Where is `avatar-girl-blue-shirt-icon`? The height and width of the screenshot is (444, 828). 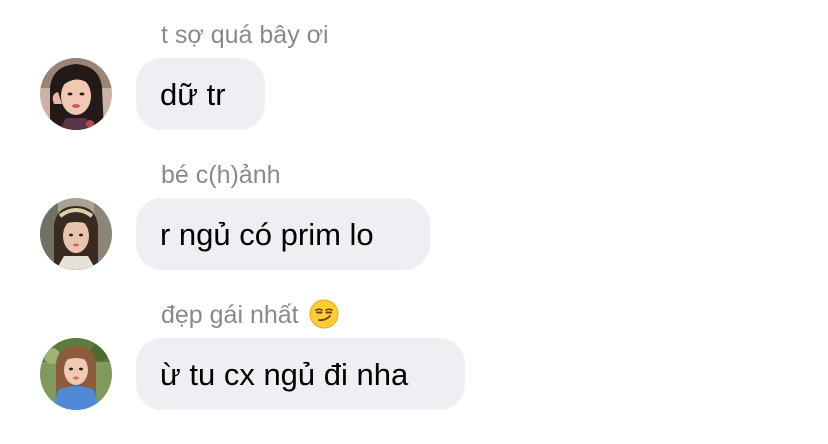
avatar-girl-blue-shirt-icon is located at coordinates (76, 374).